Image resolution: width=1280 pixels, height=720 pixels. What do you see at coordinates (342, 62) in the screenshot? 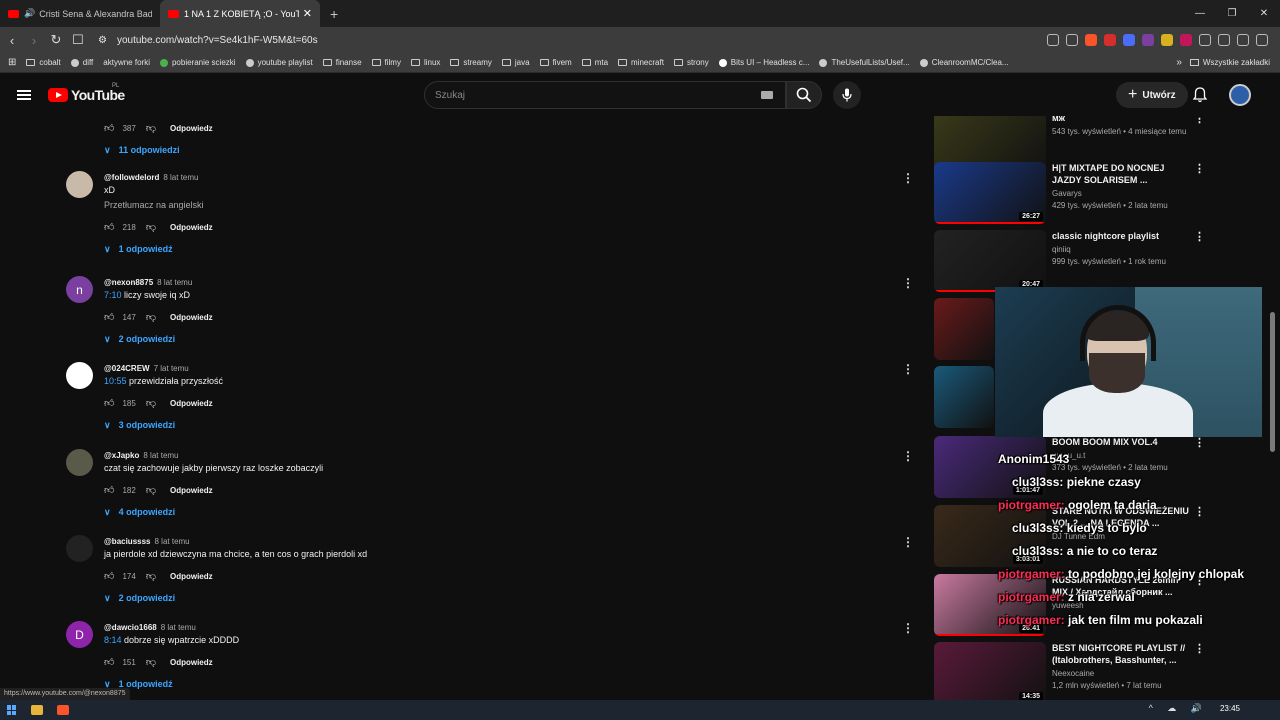
I see `bookmark-folder: finanse` at bounding box center [342, 62].